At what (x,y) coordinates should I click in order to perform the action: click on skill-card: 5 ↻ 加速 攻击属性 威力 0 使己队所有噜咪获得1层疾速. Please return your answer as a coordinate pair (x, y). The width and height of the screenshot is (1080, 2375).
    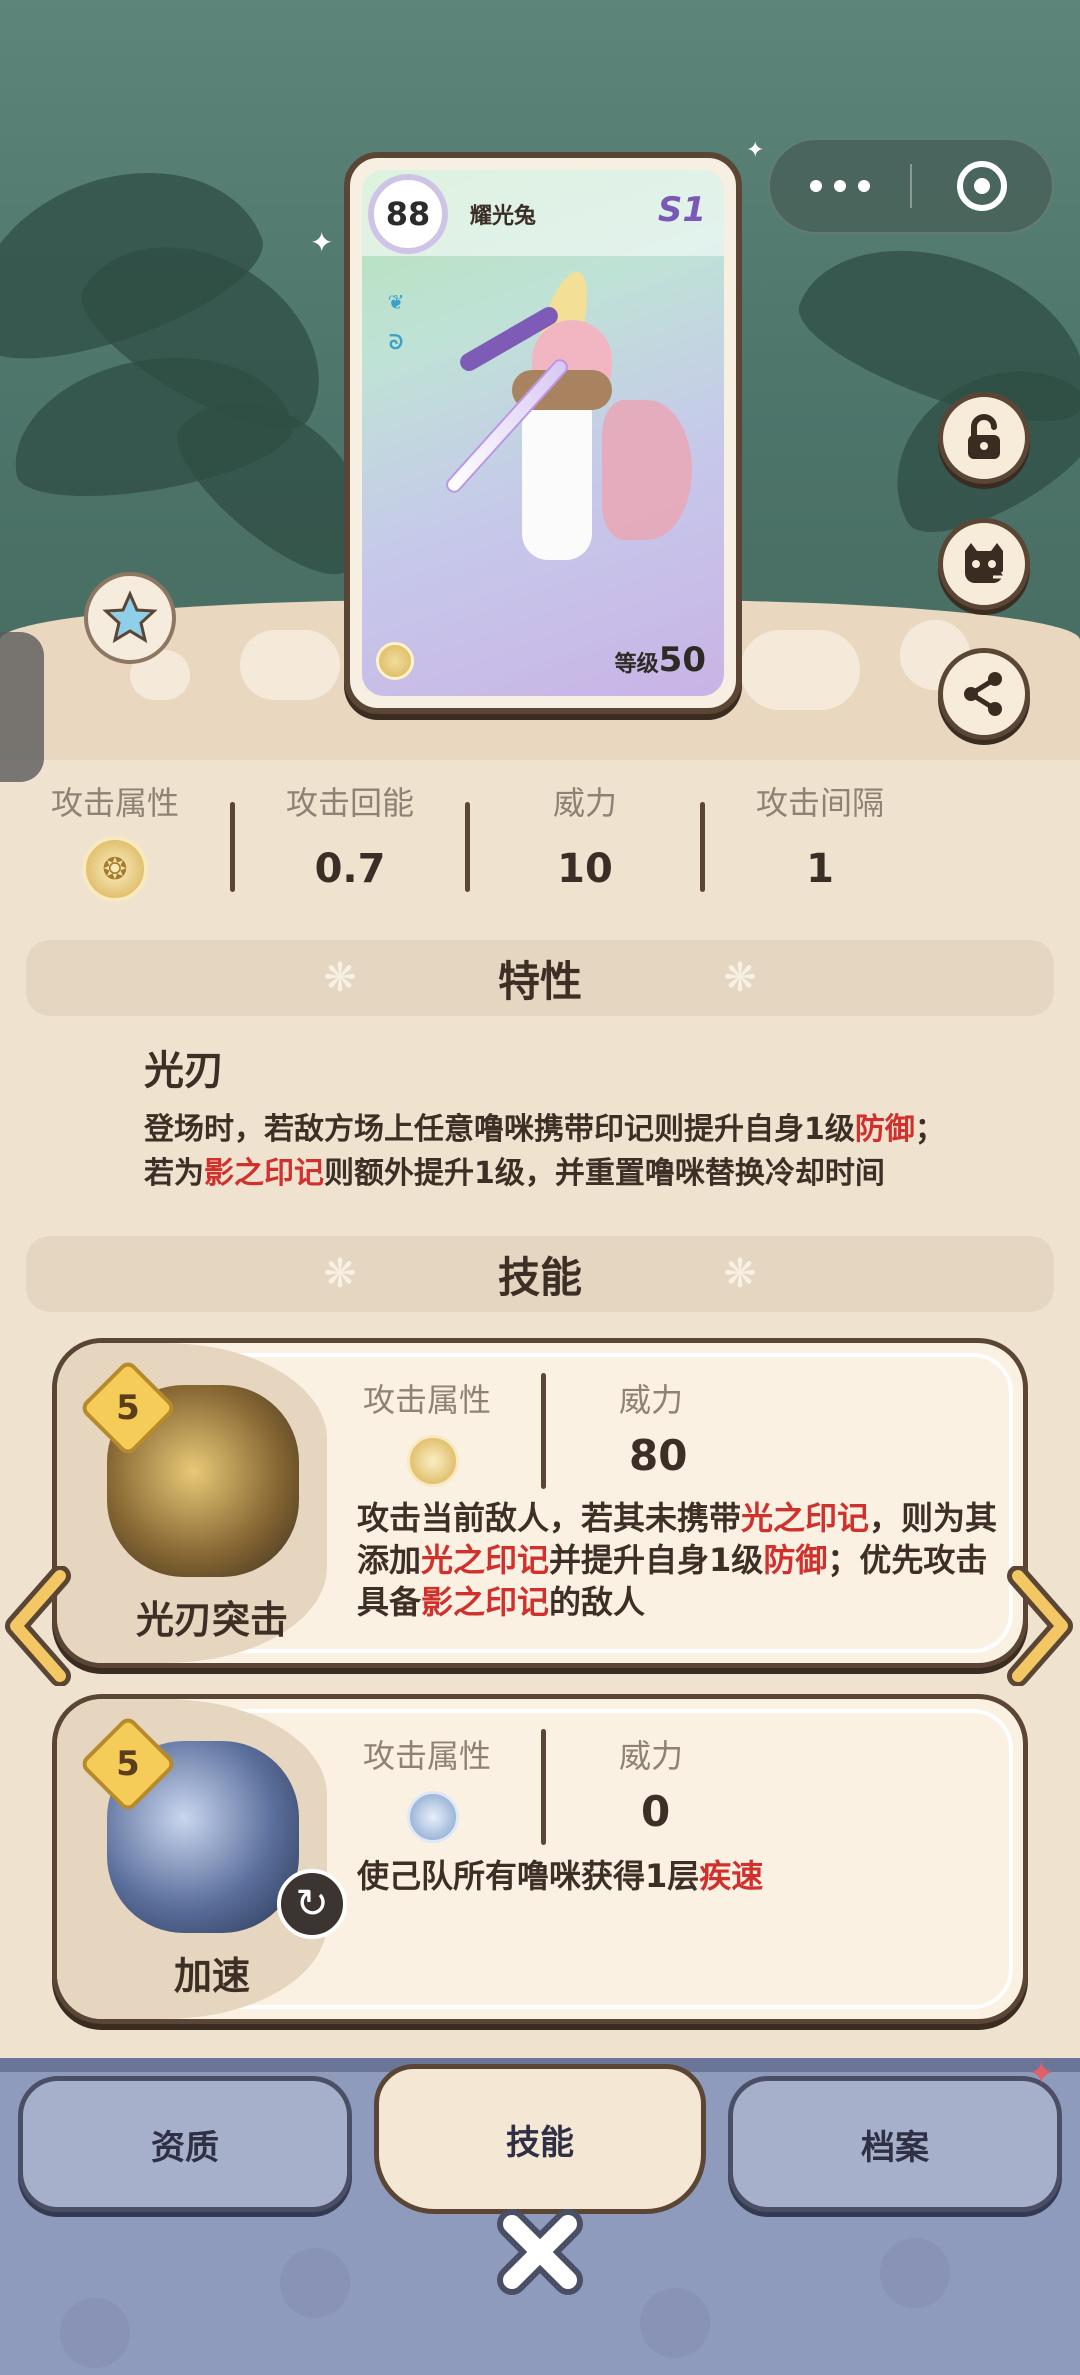
    Looking at the image, I should click on (540, 1859).